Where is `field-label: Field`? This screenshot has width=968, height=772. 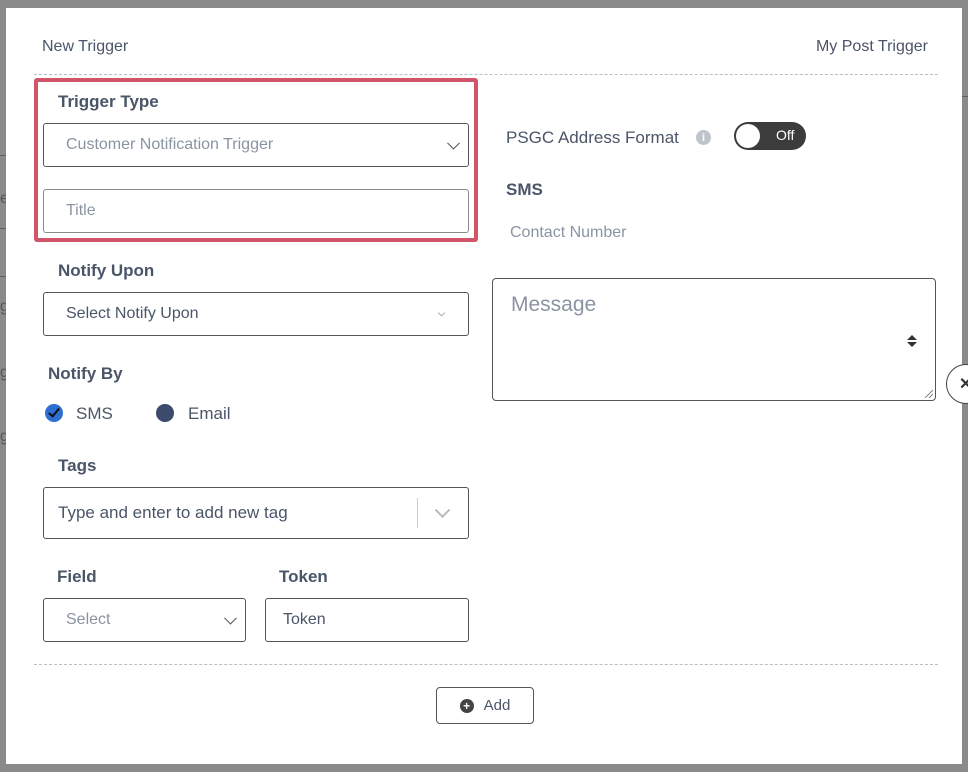
field-label: Field is located at coordinates (77, 576).